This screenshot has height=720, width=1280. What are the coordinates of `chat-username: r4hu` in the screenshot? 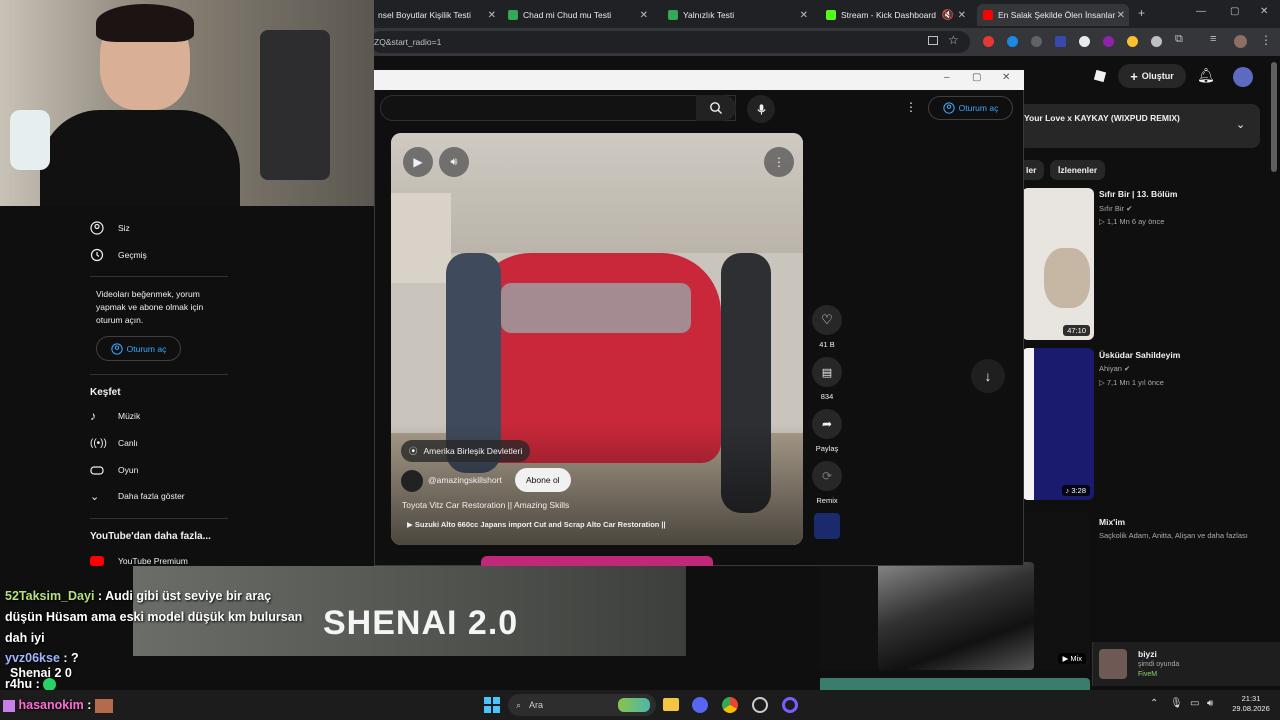 It's located at (18, 684).